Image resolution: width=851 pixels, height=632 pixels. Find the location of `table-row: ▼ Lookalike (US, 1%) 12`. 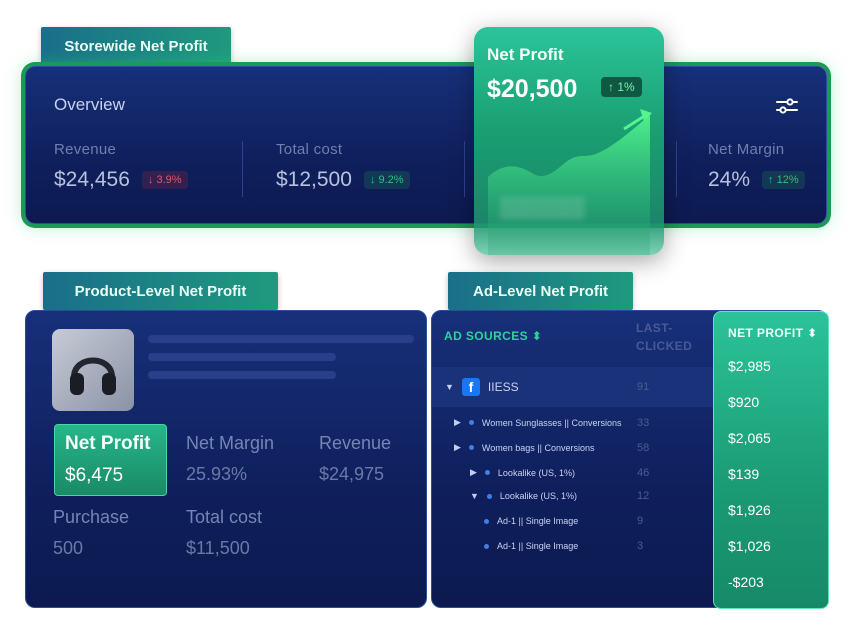

table-row: ▼ Lookalike (US, 1%) 12 is located at coordinates (574, 496).